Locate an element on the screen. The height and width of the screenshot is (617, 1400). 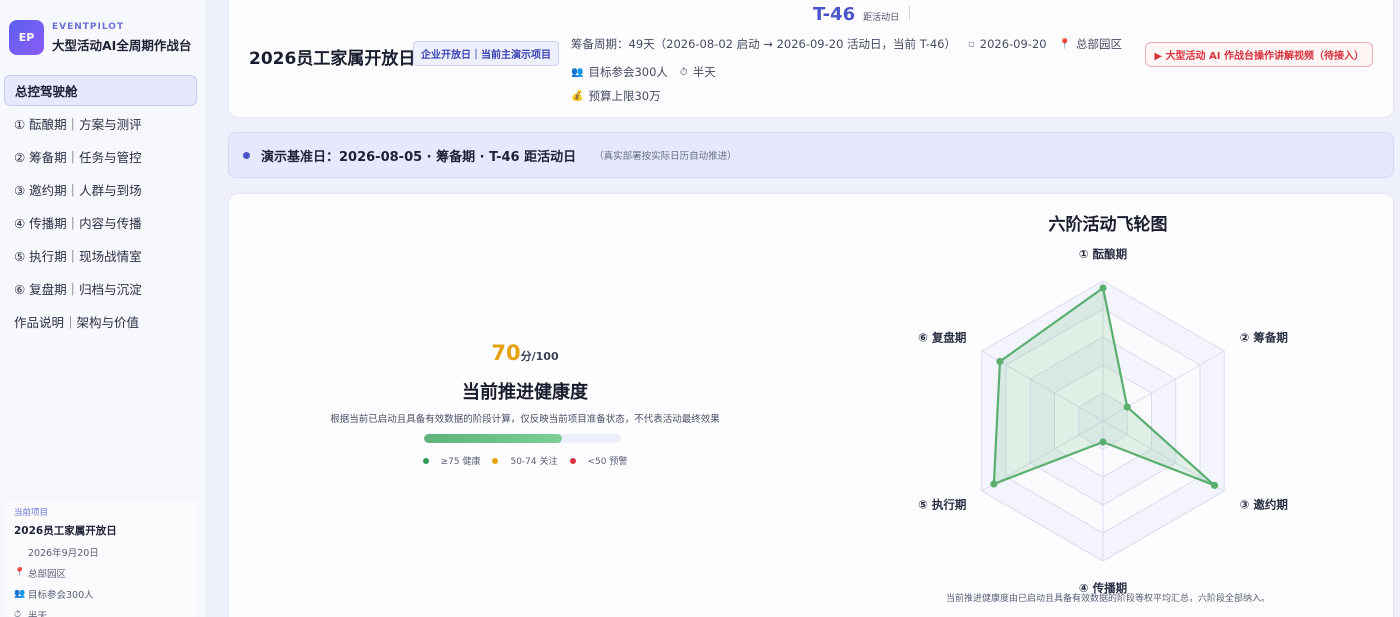
project-card-date-text: 2026年9月20日 is located at coordinates (63, 553).